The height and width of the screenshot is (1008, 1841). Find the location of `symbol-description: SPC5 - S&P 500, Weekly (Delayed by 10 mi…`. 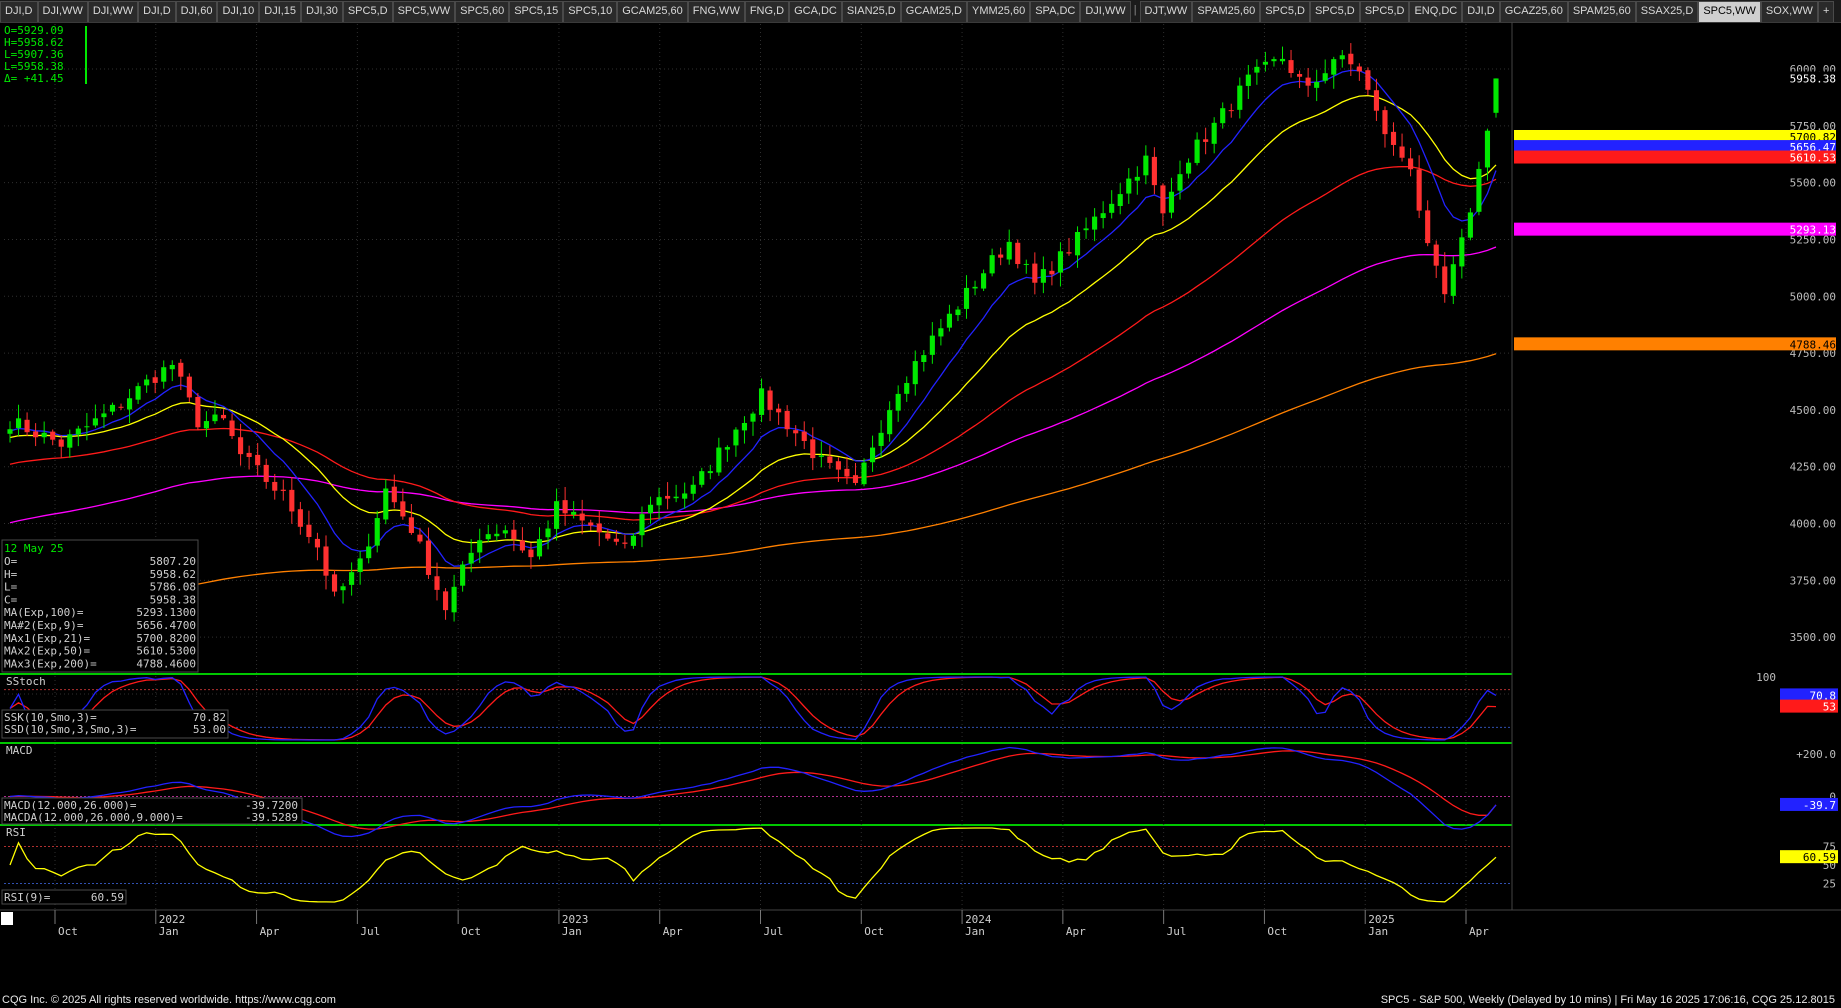

symbol-description: SPC5 - S&P 500, Weekly (Delayed by 10 mi… is located at coordinates (1607, 1000).